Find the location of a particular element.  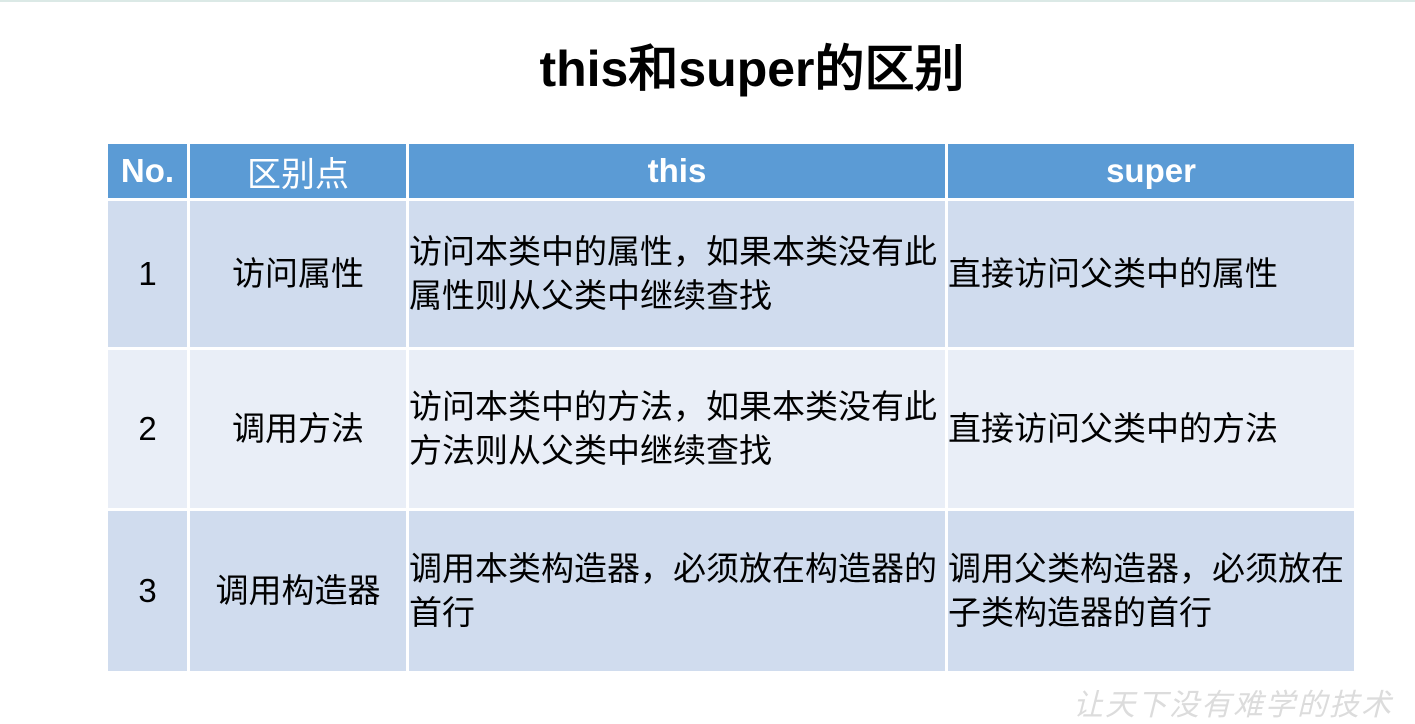

cell-no: 3 is located at coordinates (147, 591).